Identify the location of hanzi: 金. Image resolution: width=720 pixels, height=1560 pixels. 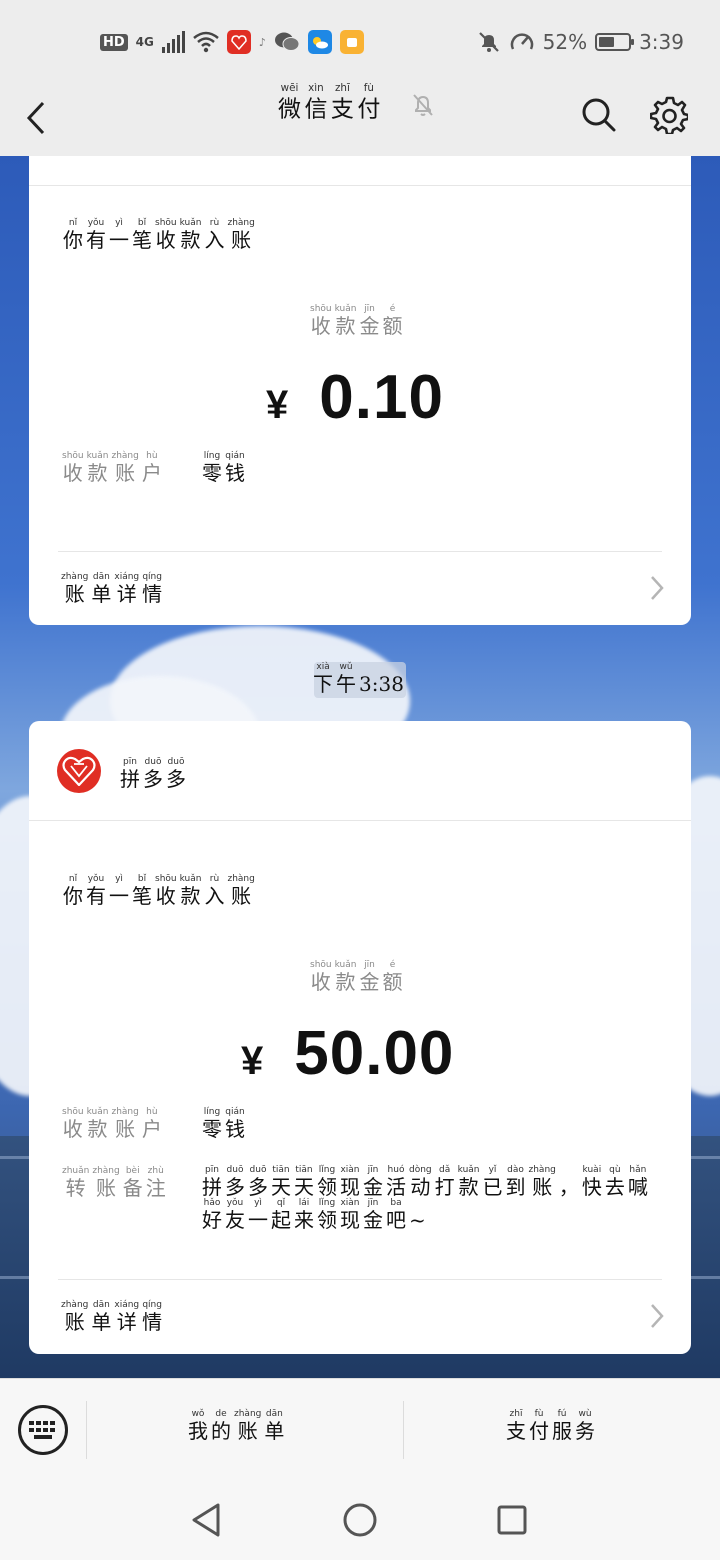
(369, 326).